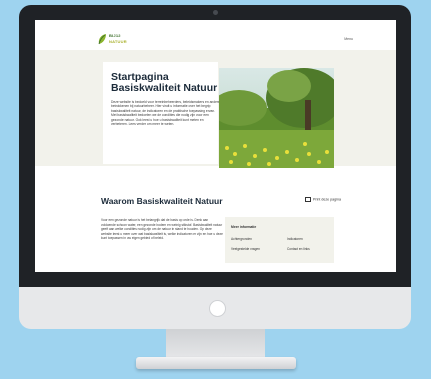  Describe the element at coordinates (244, 227) in the screenshot. I see `info-heading: Meer informatie` at that location.